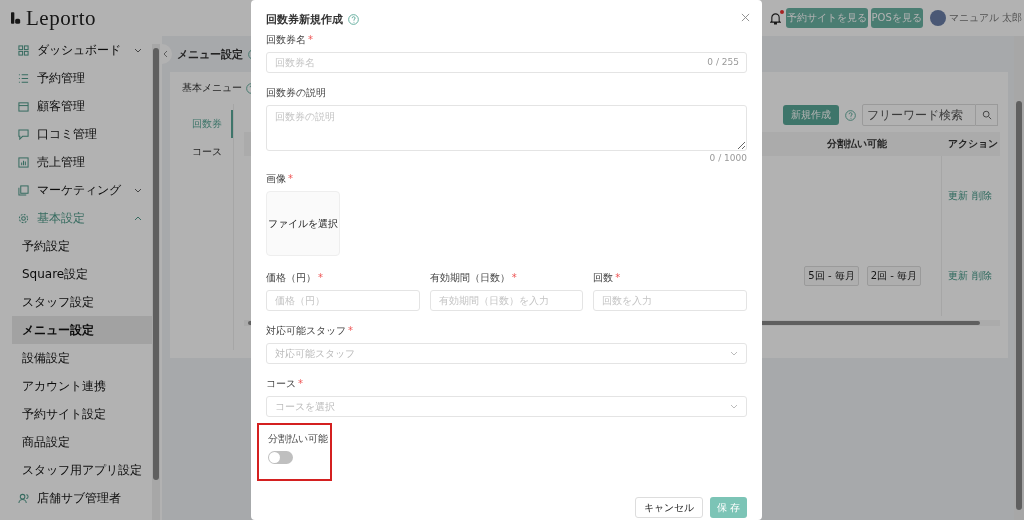 The image size is (1024, 520). Describe the element at coordinates (82, 414) in the screenshot. I see `sidebar-subitem: 予約サイト設定` at that location.